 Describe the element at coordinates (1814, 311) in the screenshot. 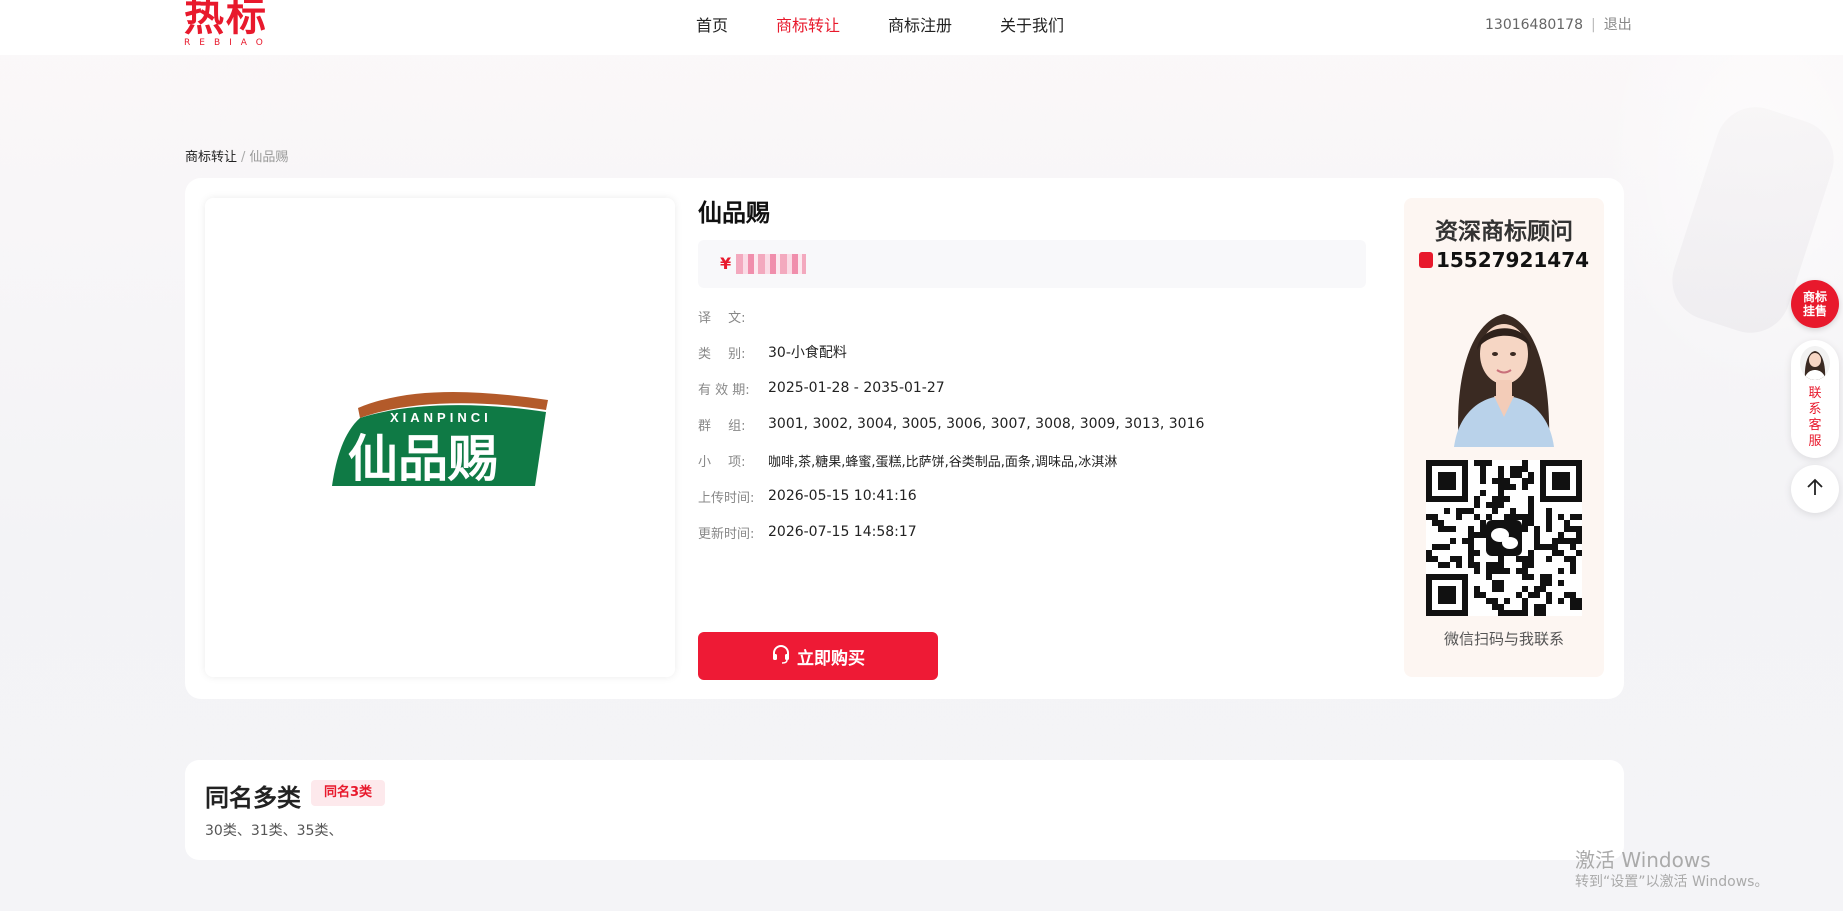

I see `listing-label-line2: 挂售` at that location.